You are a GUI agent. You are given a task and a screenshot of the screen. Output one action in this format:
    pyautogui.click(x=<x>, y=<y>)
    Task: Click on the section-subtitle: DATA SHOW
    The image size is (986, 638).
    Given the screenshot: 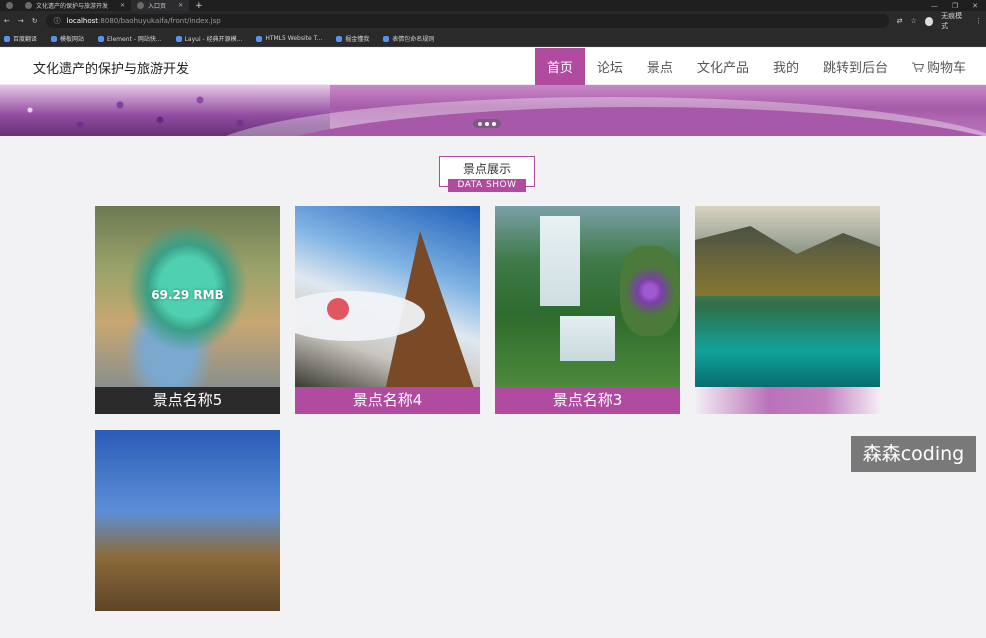 What is the action you would take?
    pyautogui.click(x=487, y=185)
    